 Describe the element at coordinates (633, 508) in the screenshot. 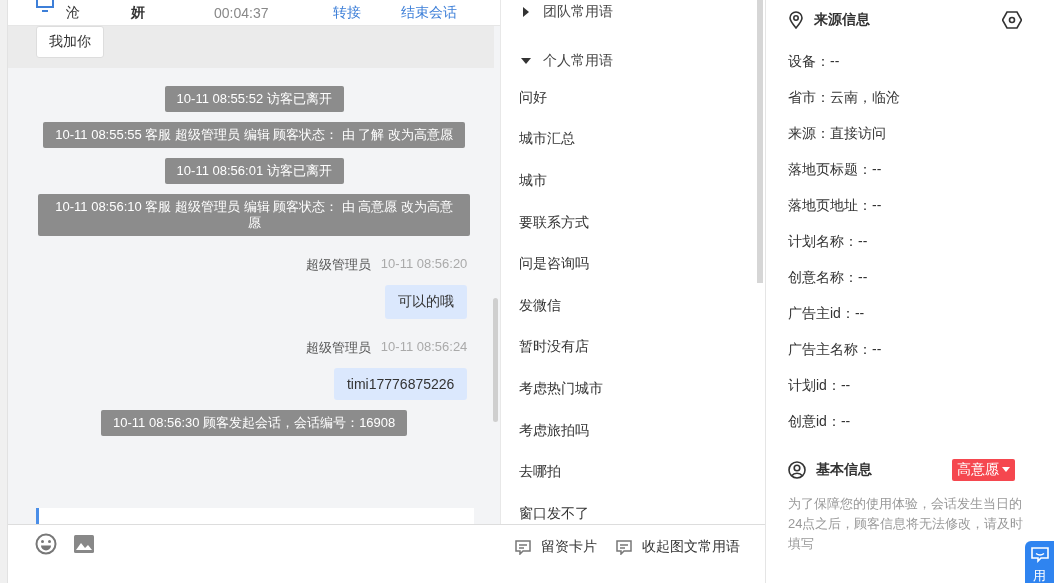

I see `phrase-item: 窗口发不了` at that location.